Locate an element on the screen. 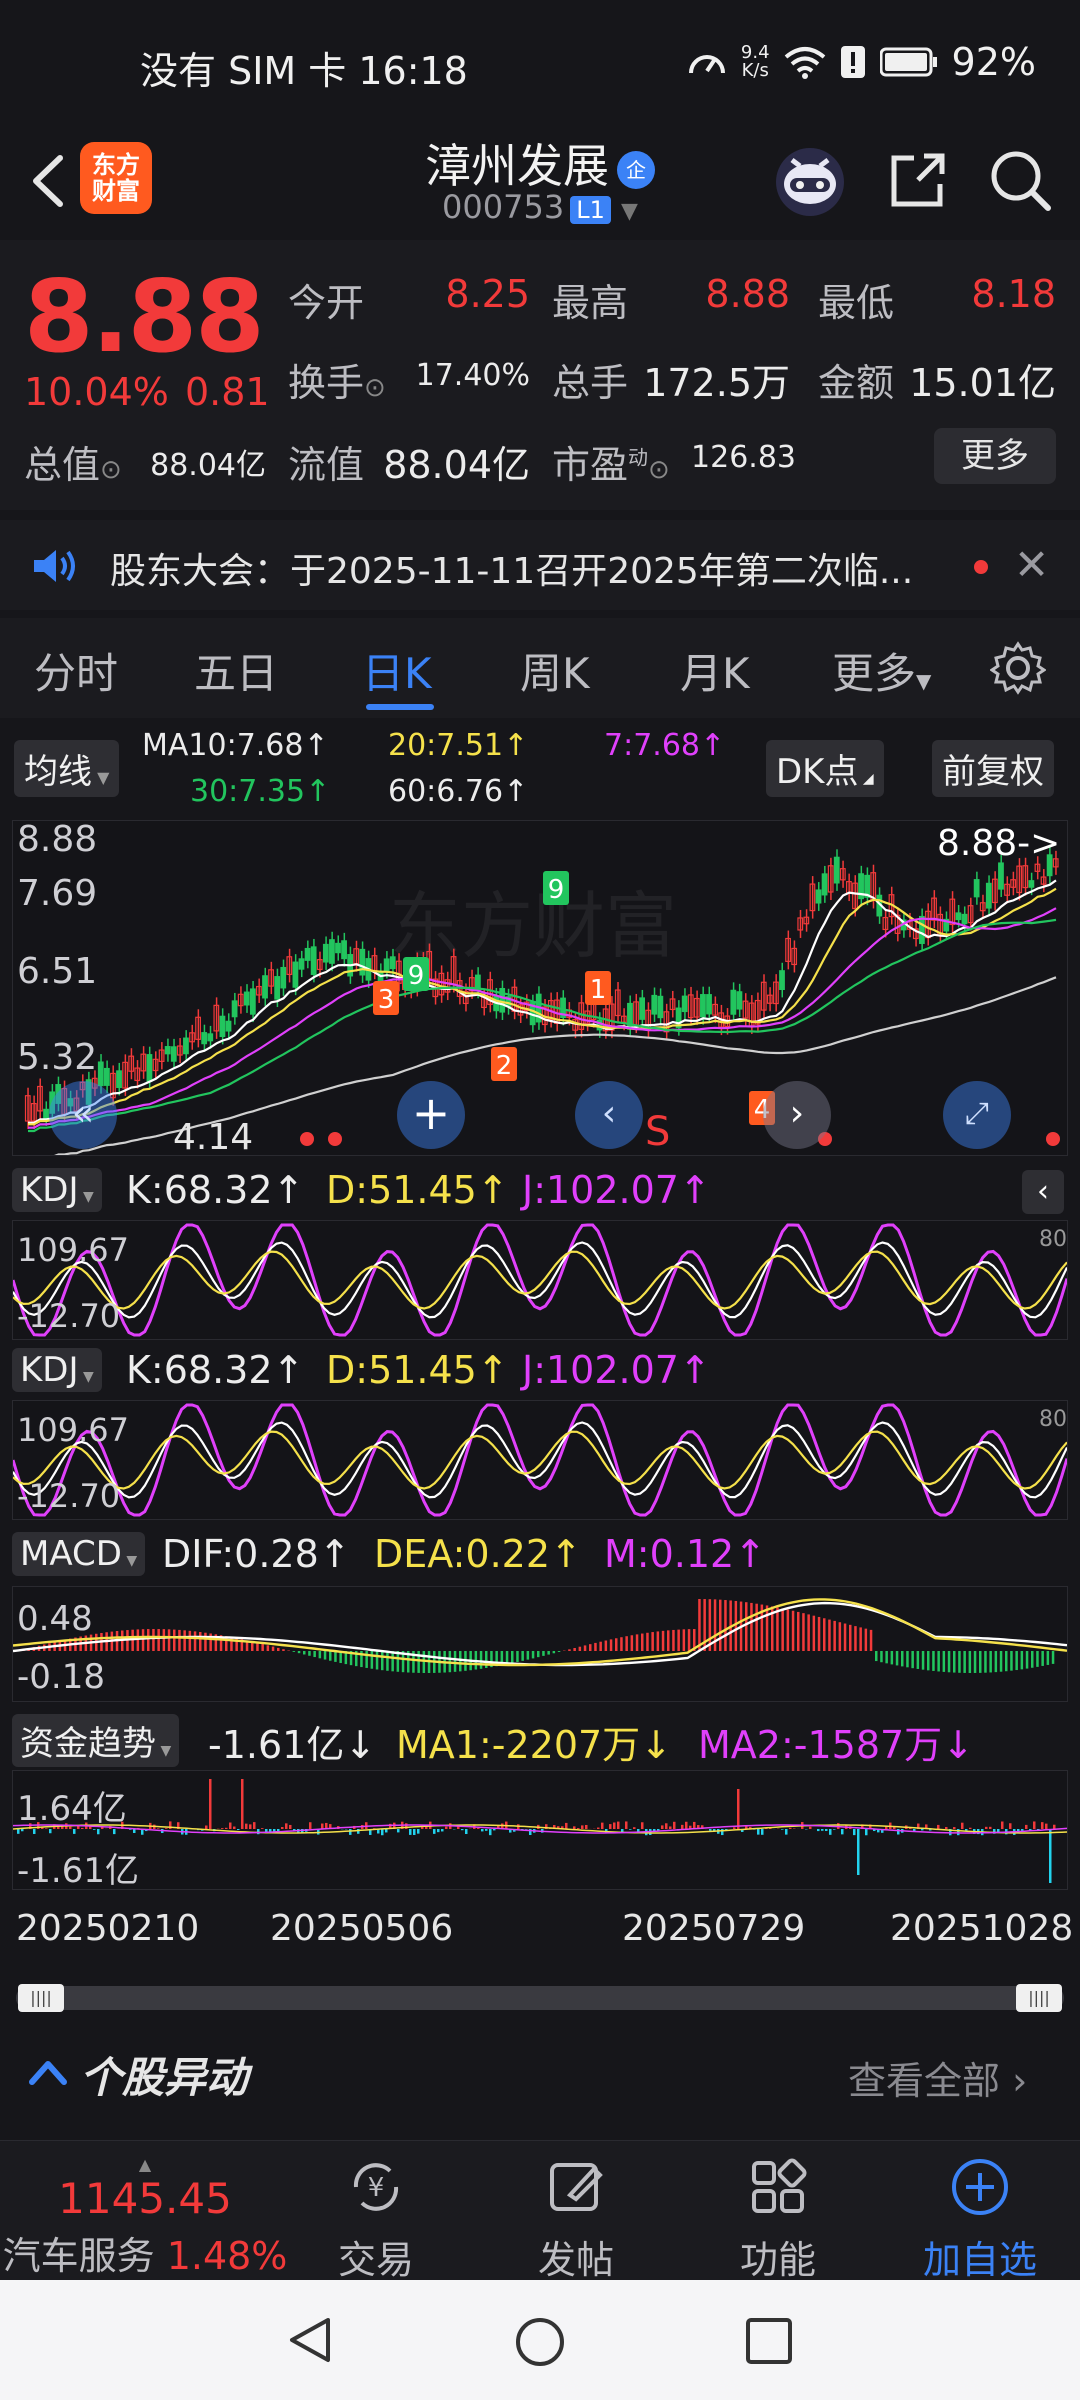 This screenshot has width=1080, height=2400. kdj-bg is located at coordinates (540, 1280).